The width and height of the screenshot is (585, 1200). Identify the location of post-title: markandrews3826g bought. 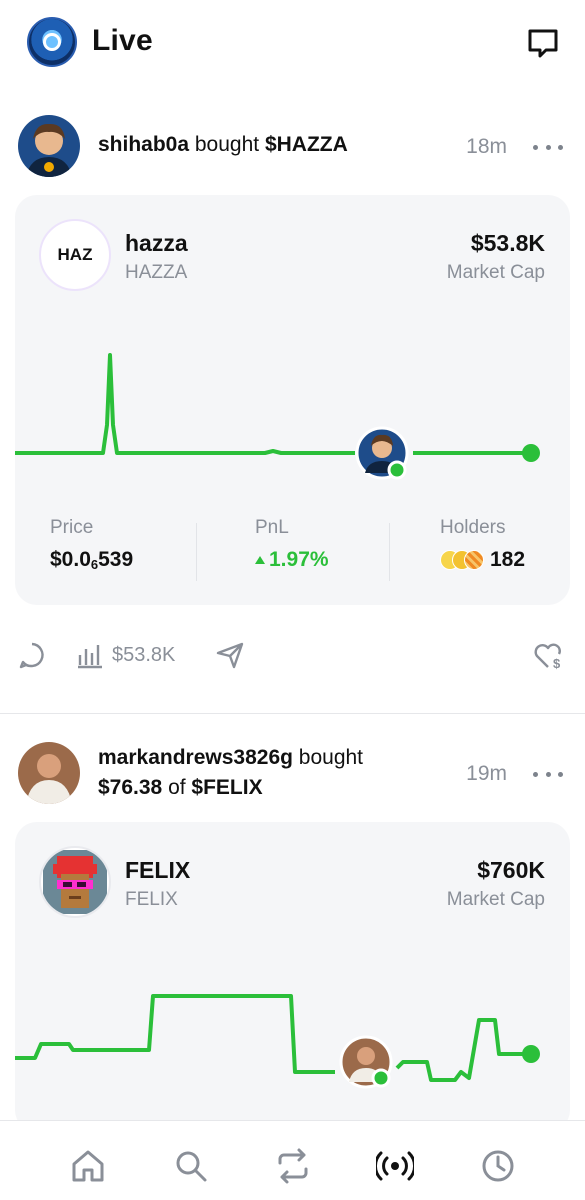
(230, 758).